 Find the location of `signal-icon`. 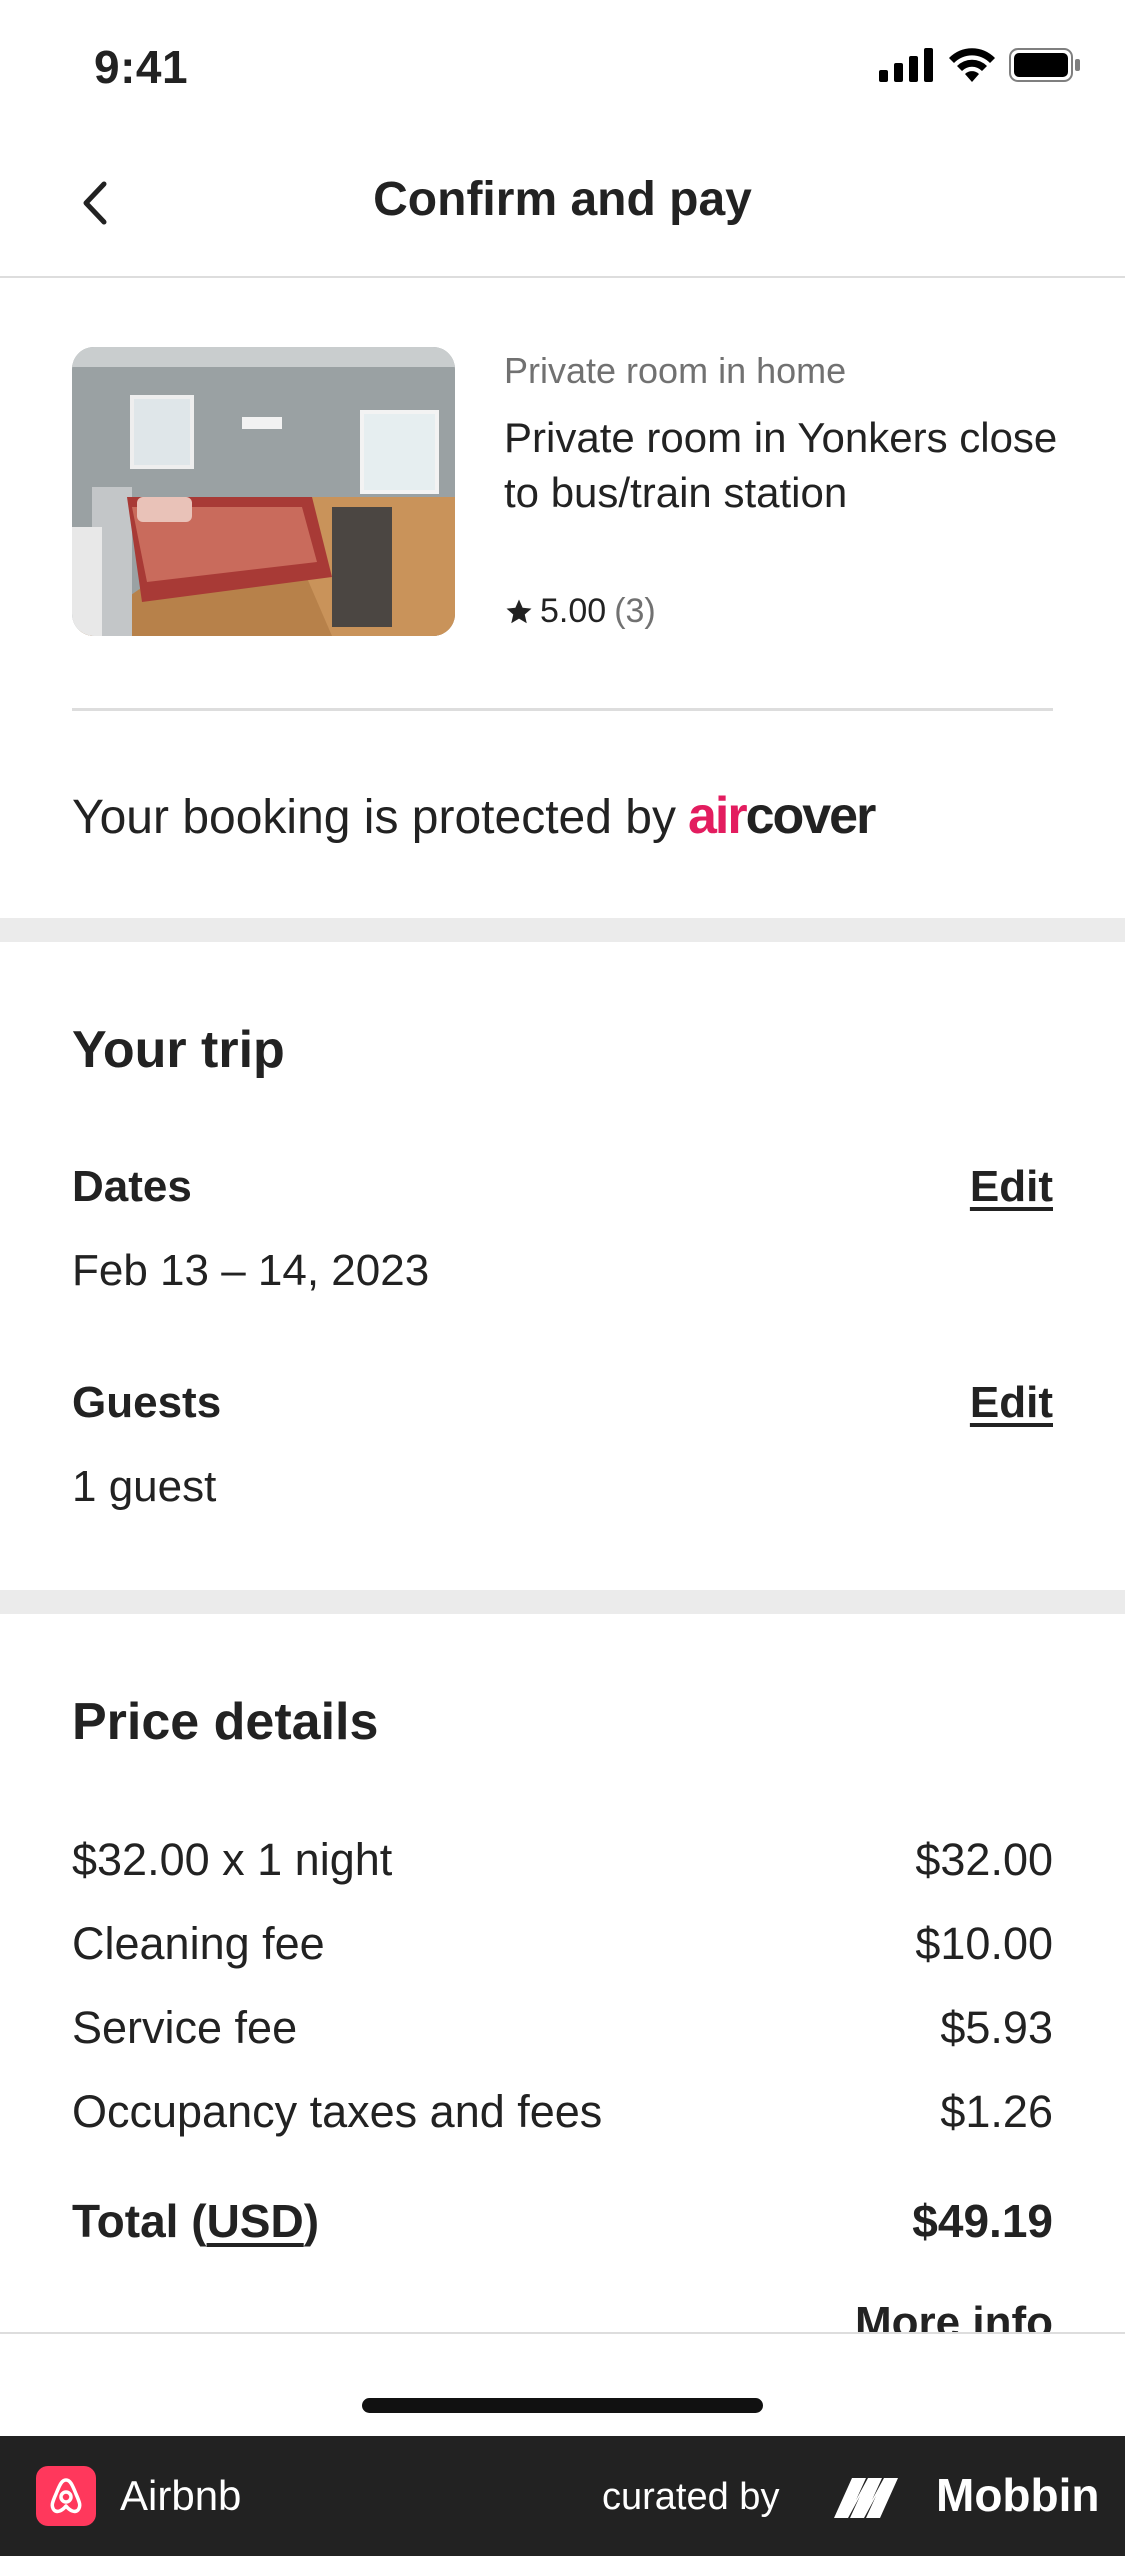

signal-icon is located at coordinates (906, 65).